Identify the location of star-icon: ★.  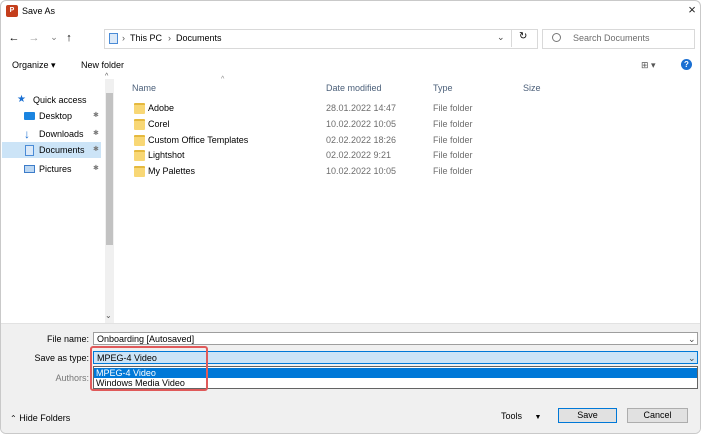
(21, 99).